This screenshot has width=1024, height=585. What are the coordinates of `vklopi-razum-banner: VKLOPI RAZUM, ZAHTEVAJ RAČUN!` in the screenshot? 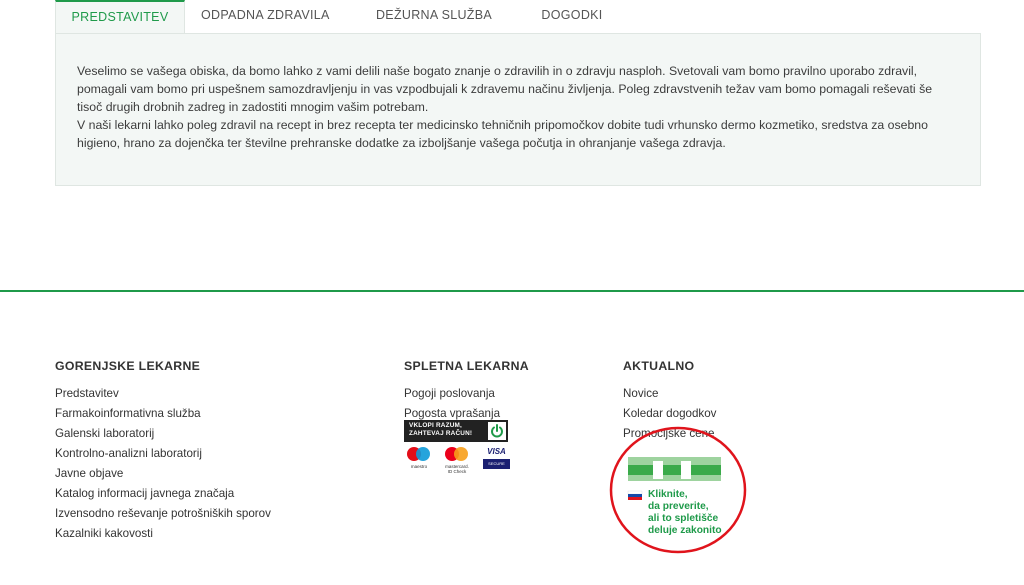 It's located at (456, 431).